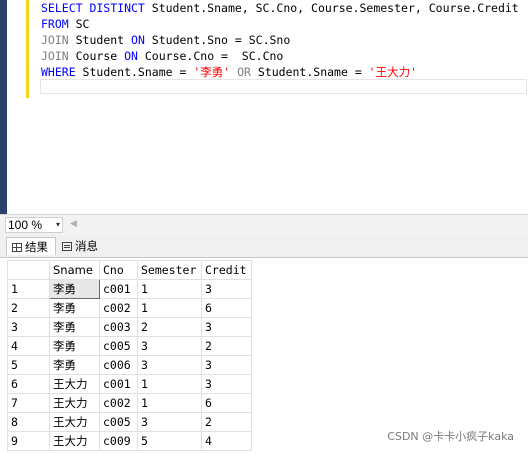  I want to click on watermark: CSDN @卡卡小疯子kaka, so click(450, 436).